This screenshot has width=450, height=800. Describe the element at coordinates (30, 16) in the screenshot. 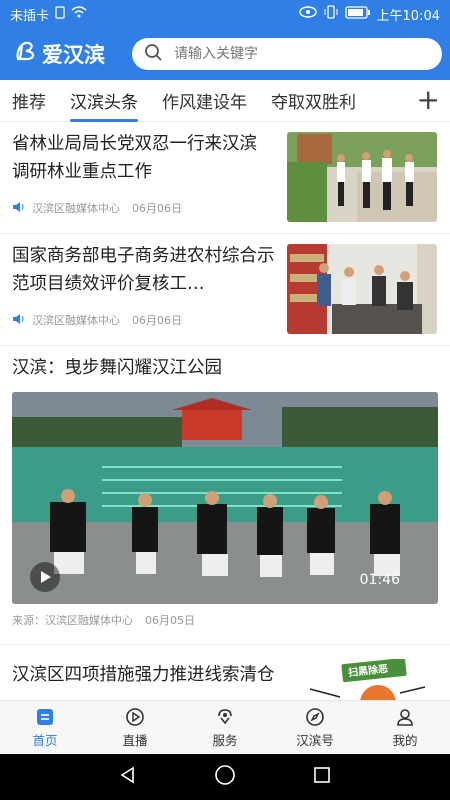

I see `carrier-text: 未插卡` at that location.